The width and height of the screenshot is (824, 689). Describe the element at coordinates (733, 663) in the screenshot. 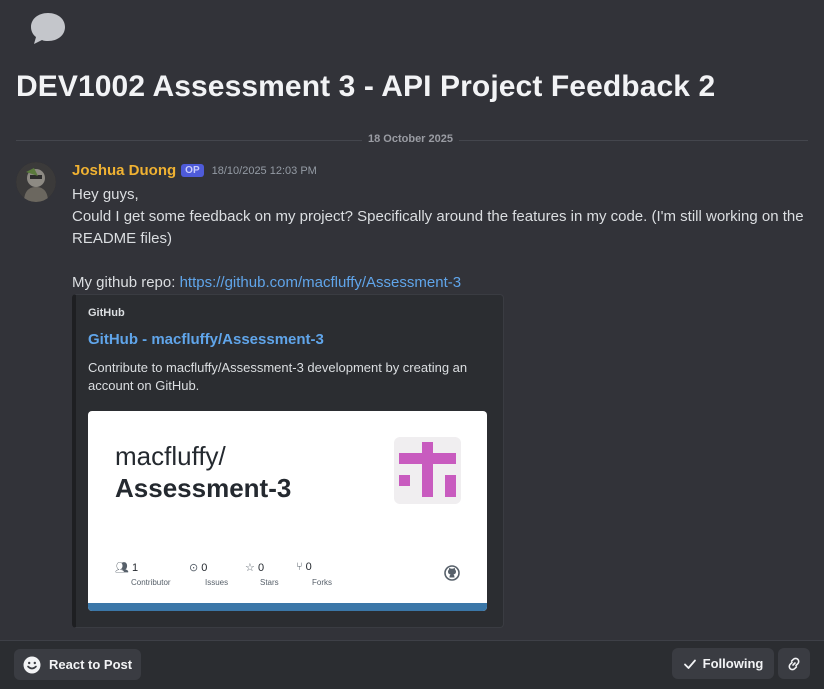

I see `following-label: Following` at that location.